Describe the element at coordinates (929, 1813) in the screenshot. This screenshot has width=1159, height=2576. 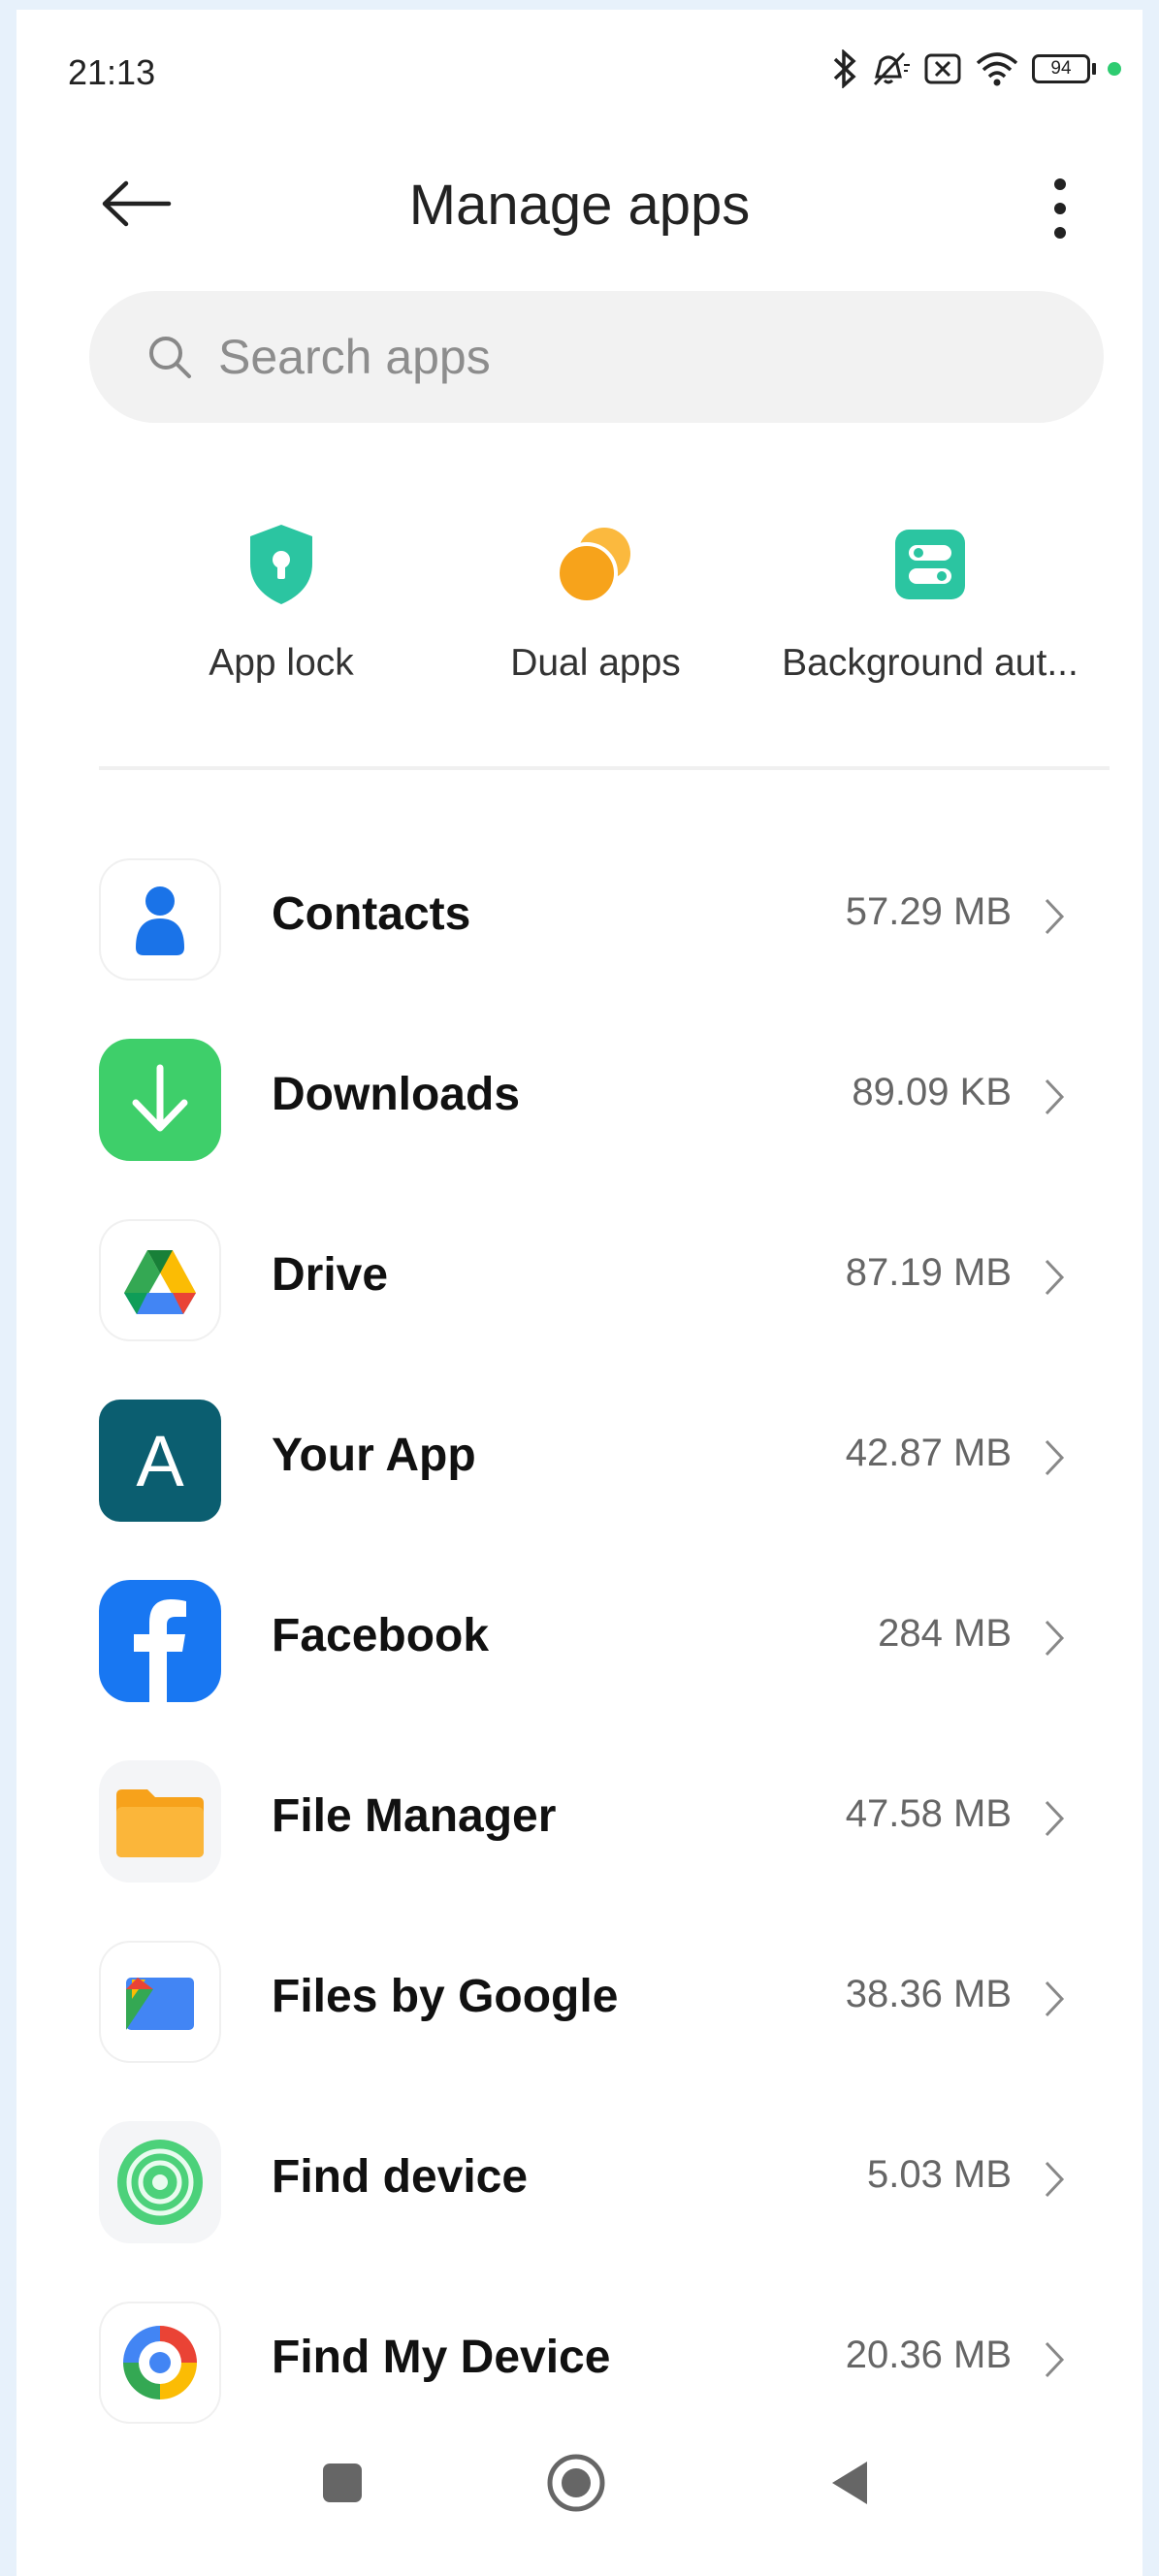
I see `app-size: 47.58 MB` at that location.